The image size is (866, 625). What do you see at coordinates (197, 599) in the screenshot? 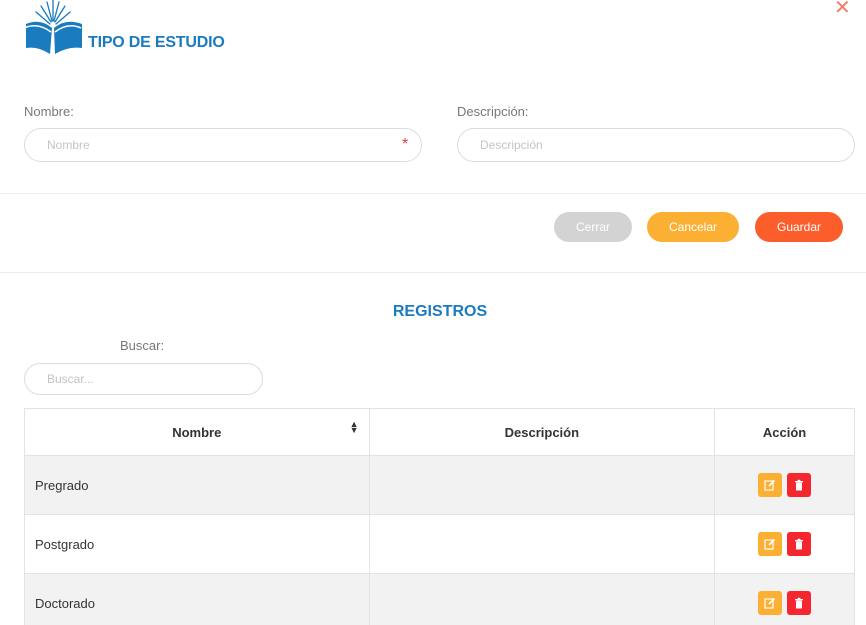
I see `cell-nombre: Doctorado` at bounding box center [197, 599].